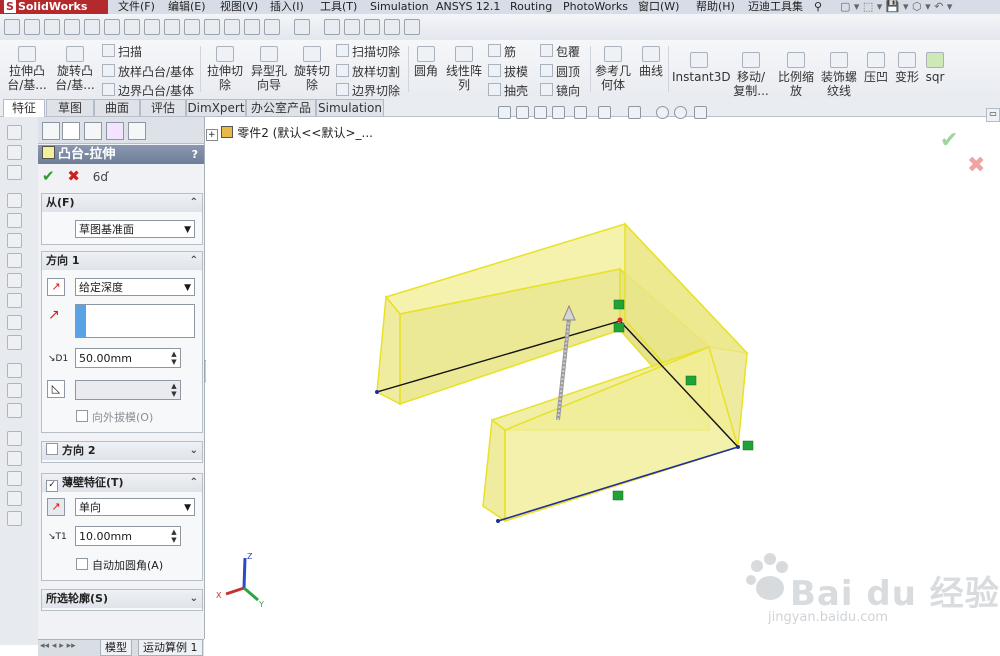 Image resolution: width=1000 pixels, height=656 pixels. I want to click on shell-tool-icon, so click(14, 300).